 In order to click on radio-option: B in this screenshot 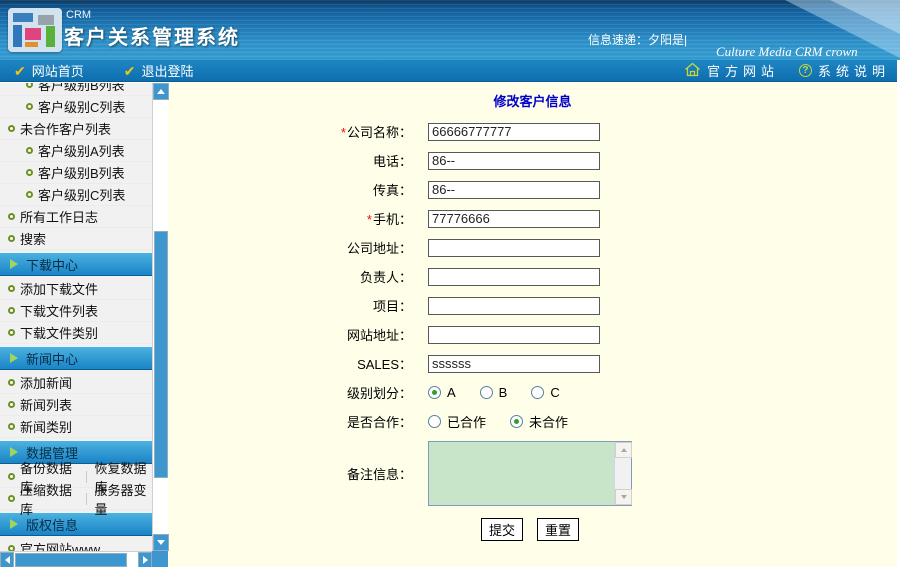, I will do `click(493, 392)`.